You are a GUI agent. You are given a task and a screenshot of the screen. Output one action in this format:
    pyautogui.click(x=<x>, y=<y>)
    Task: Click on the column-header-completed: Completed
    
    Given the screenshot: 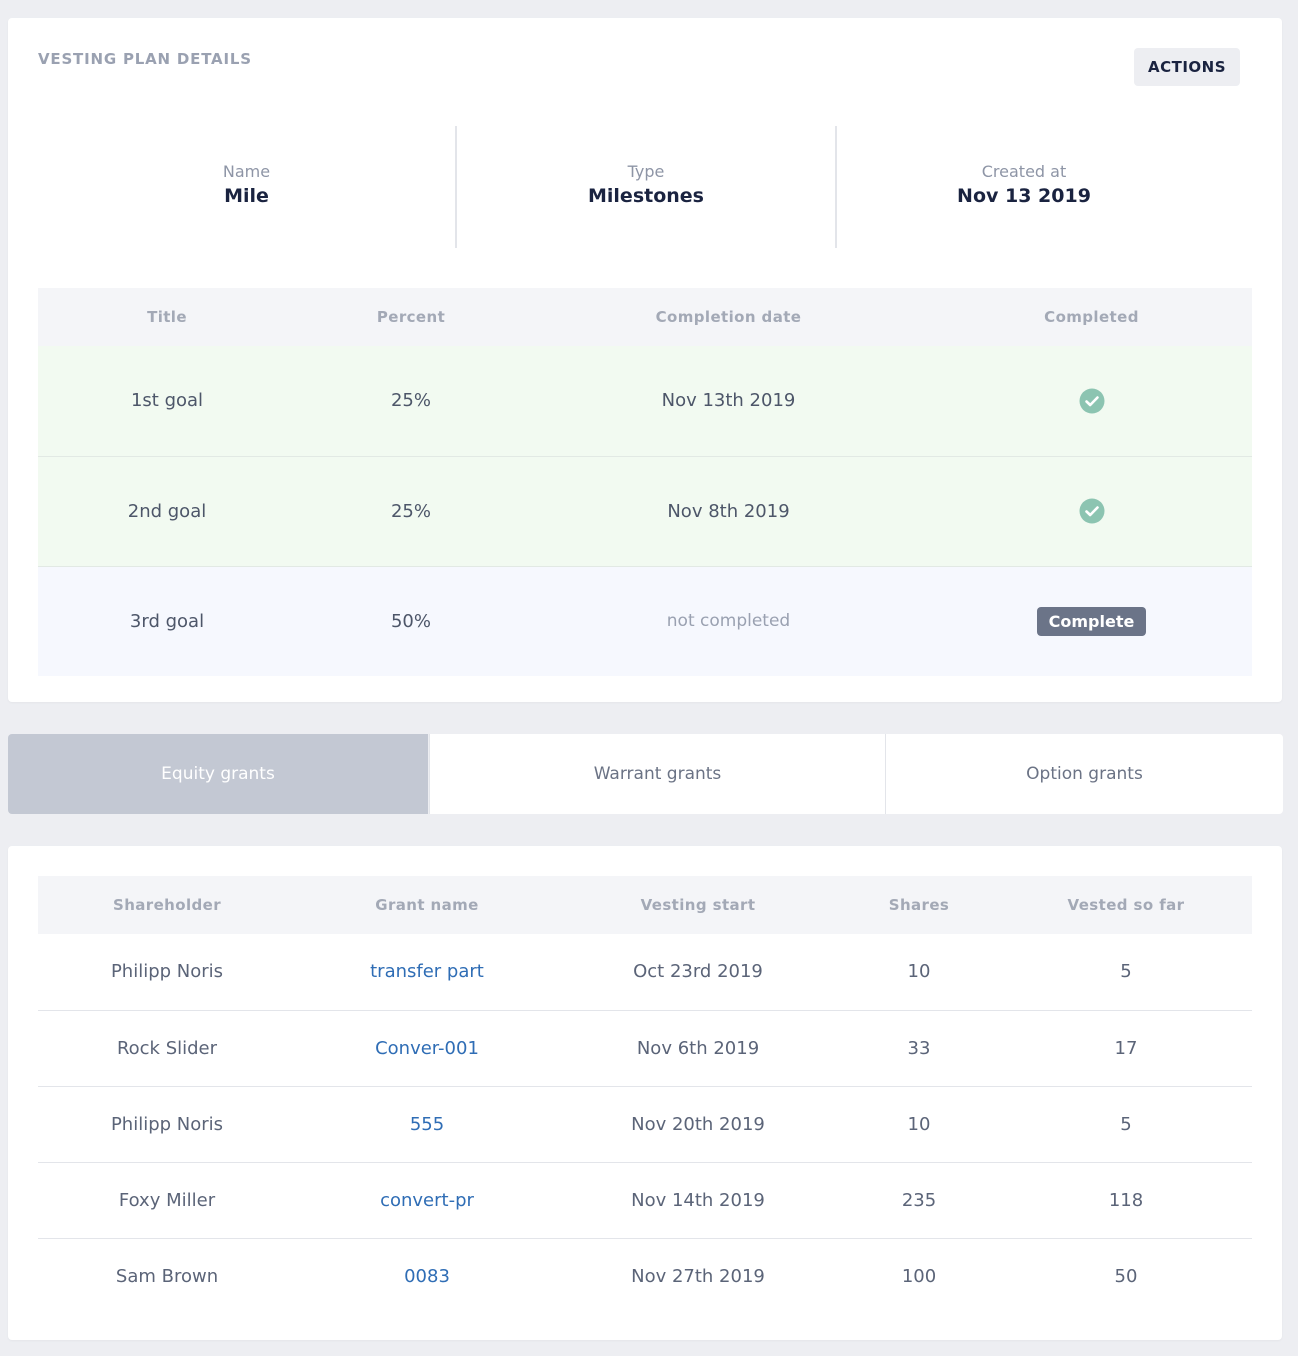 What is the action you would take?
    pyautogui.click(x=1091, y=317)
    